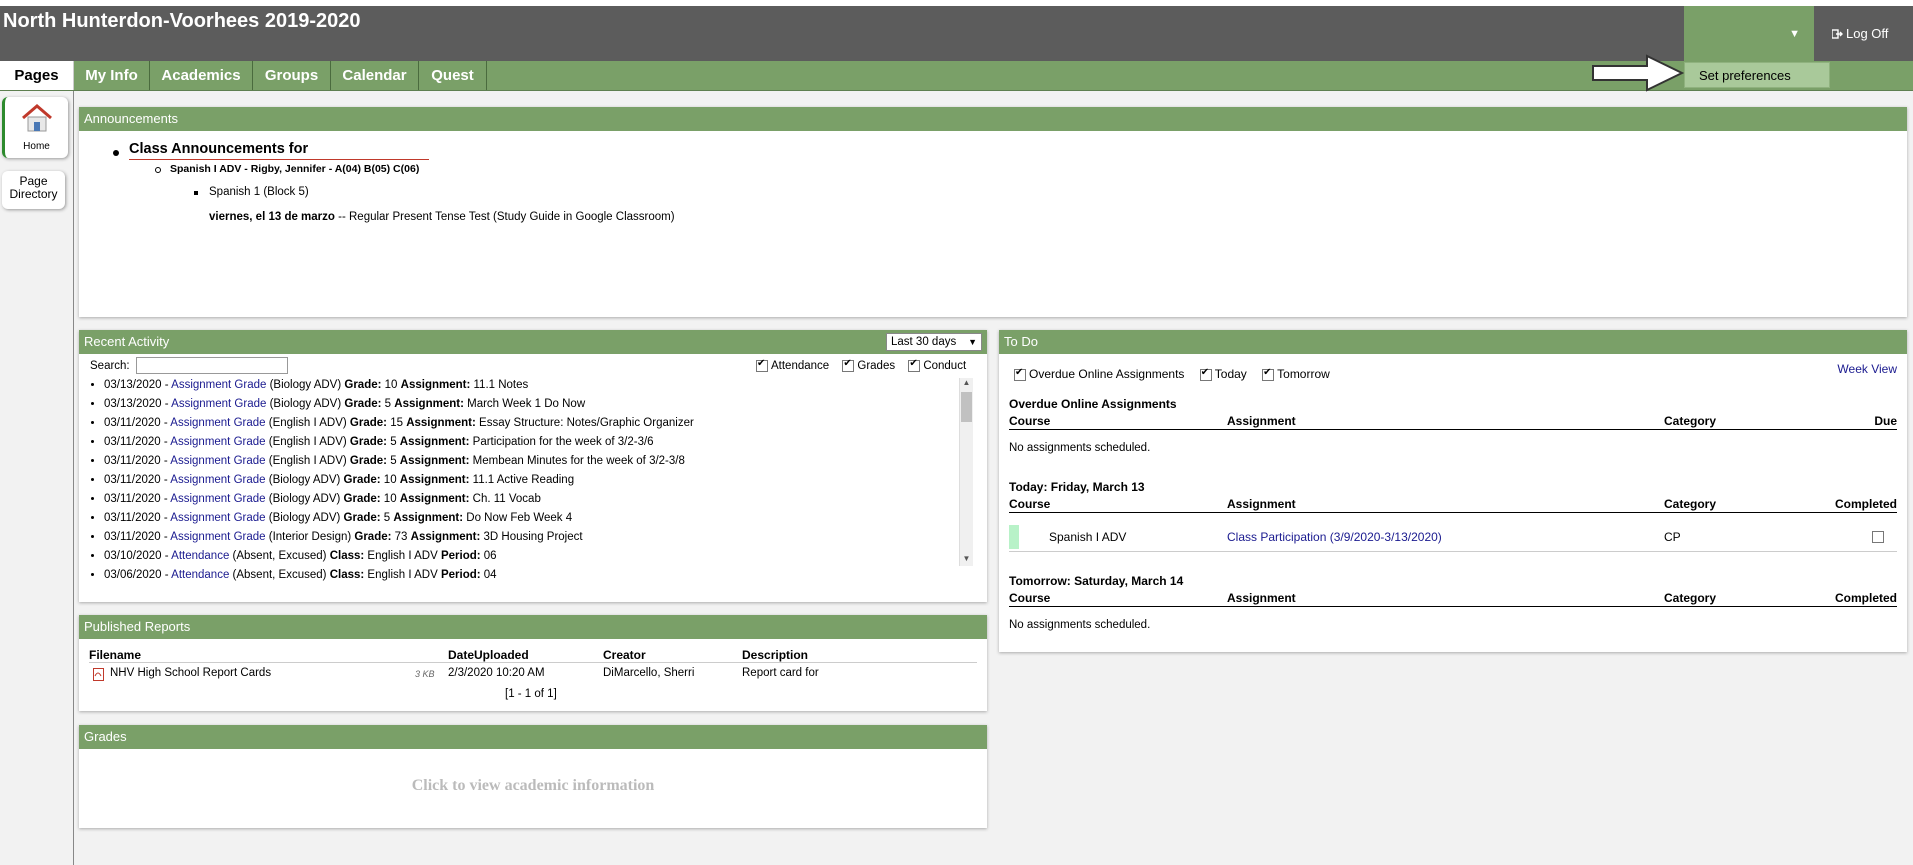  I want to click on activity-value-2: 04, so click(488, 575).